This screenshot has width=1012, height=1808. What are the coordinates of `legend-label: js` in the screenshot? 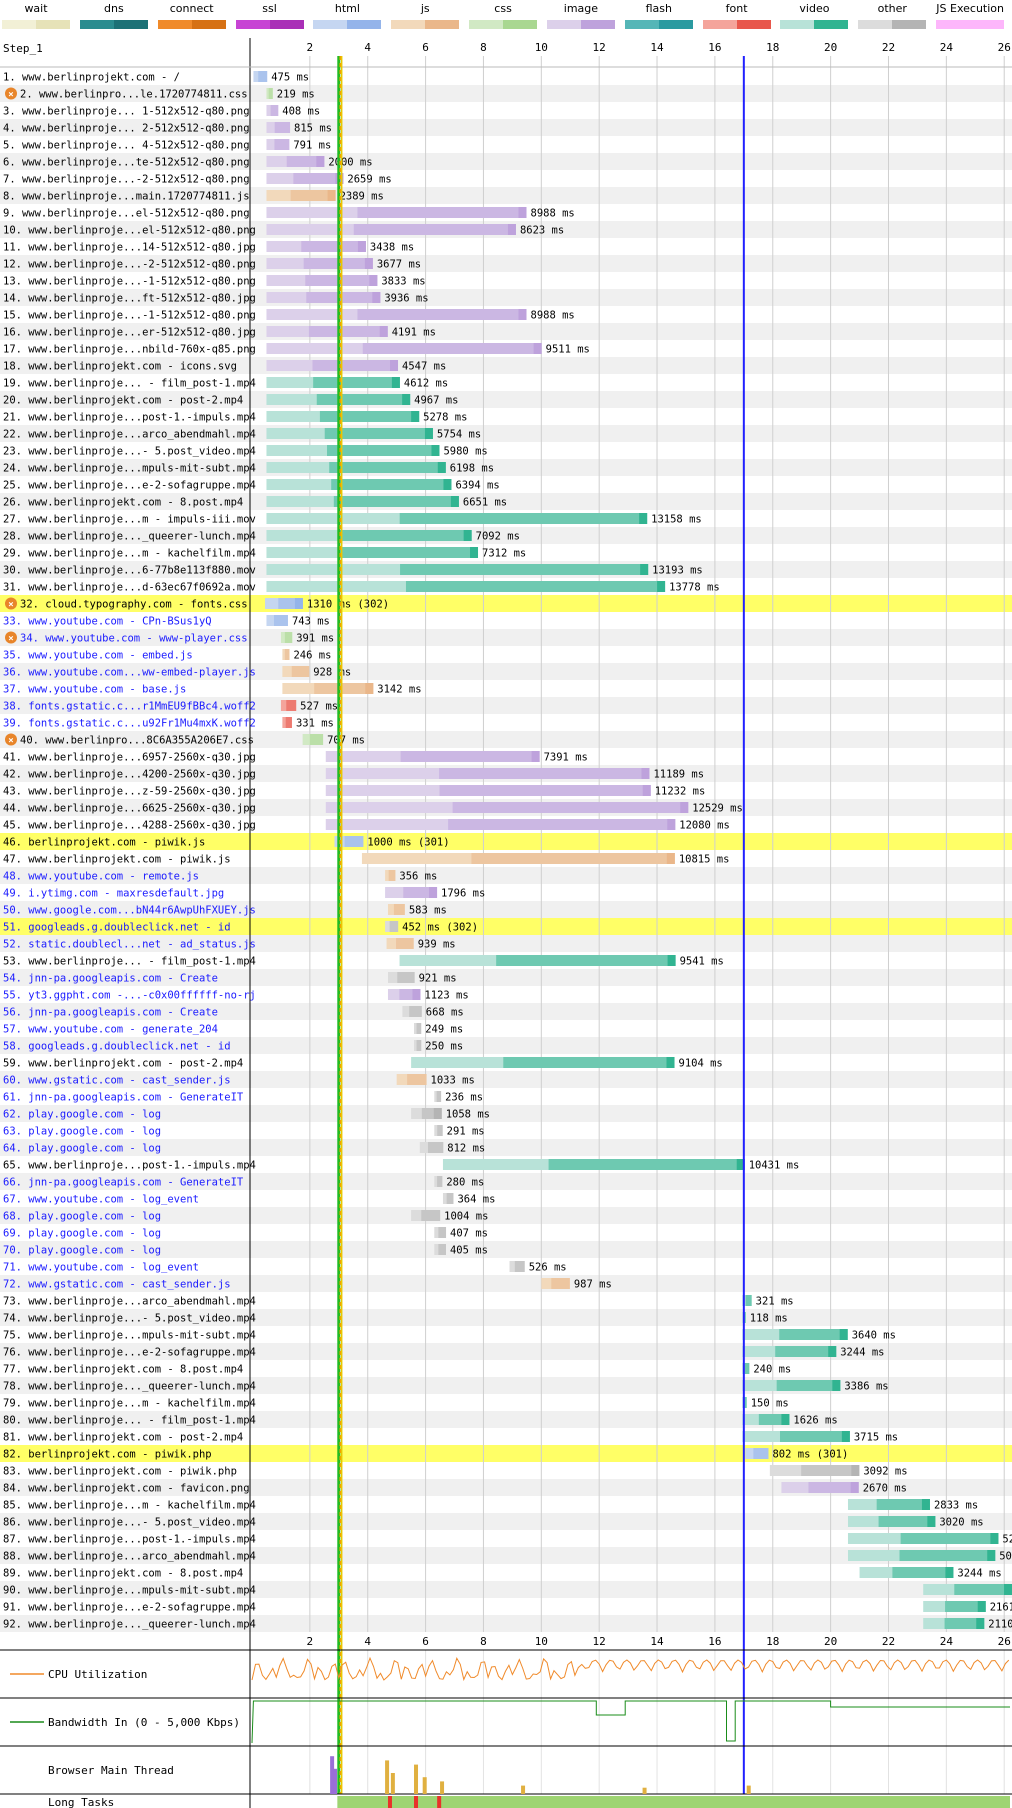 It's located at (425, 8).